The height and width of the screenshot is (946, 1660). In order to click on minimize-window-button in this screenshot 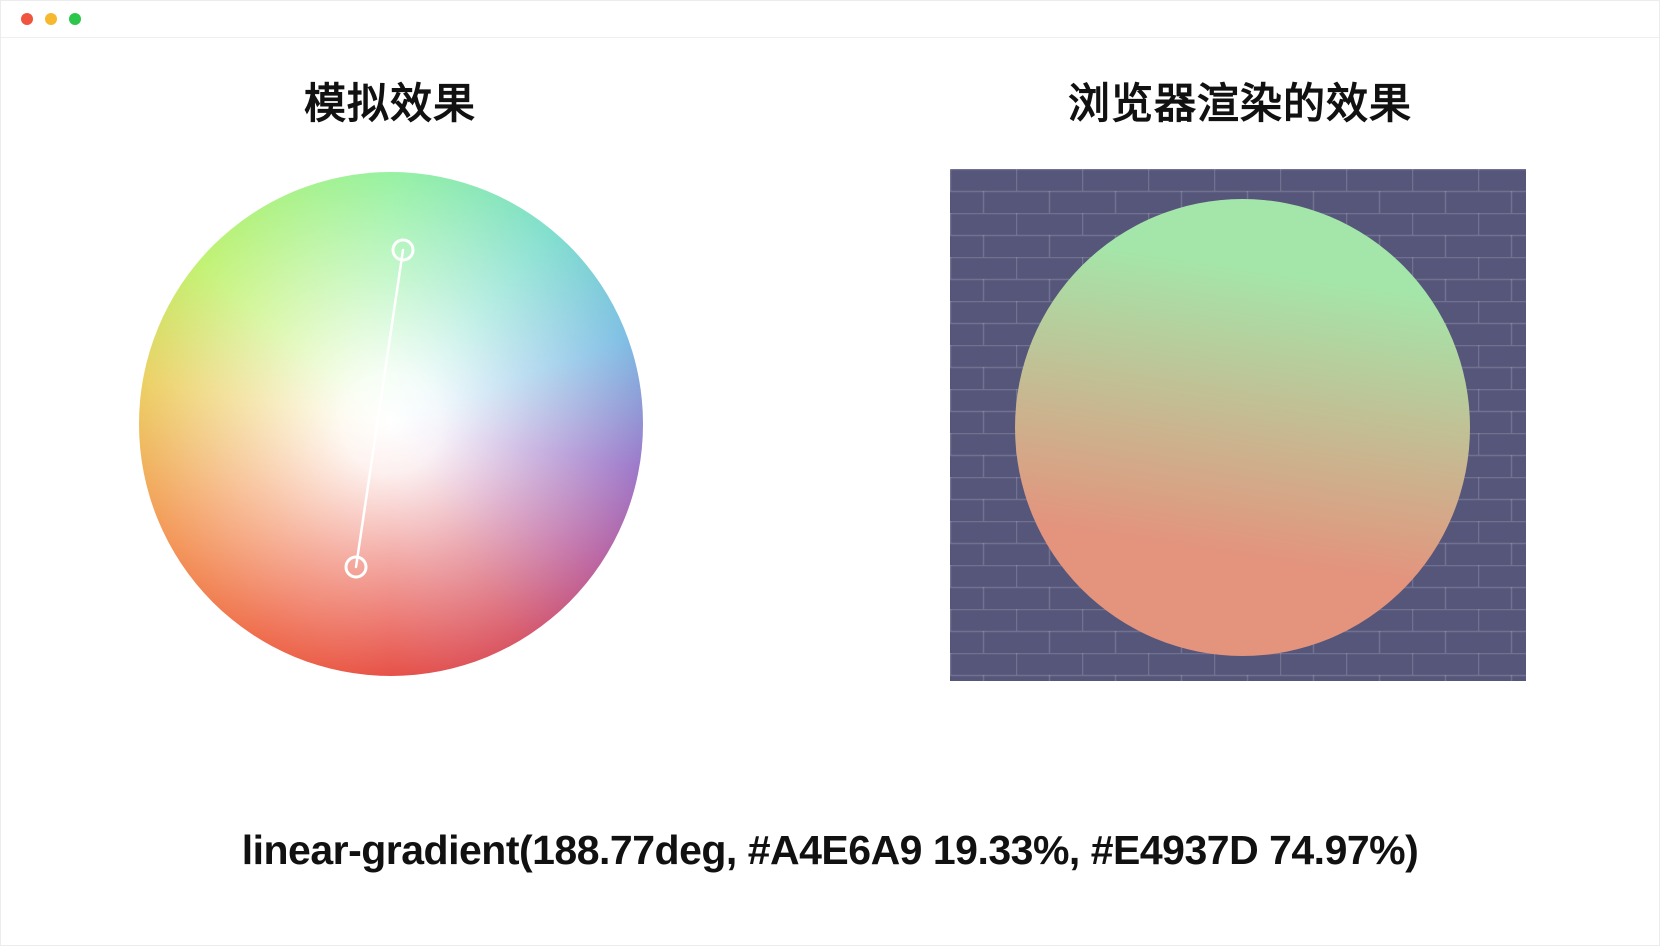, I will do `click(51, 19)`.